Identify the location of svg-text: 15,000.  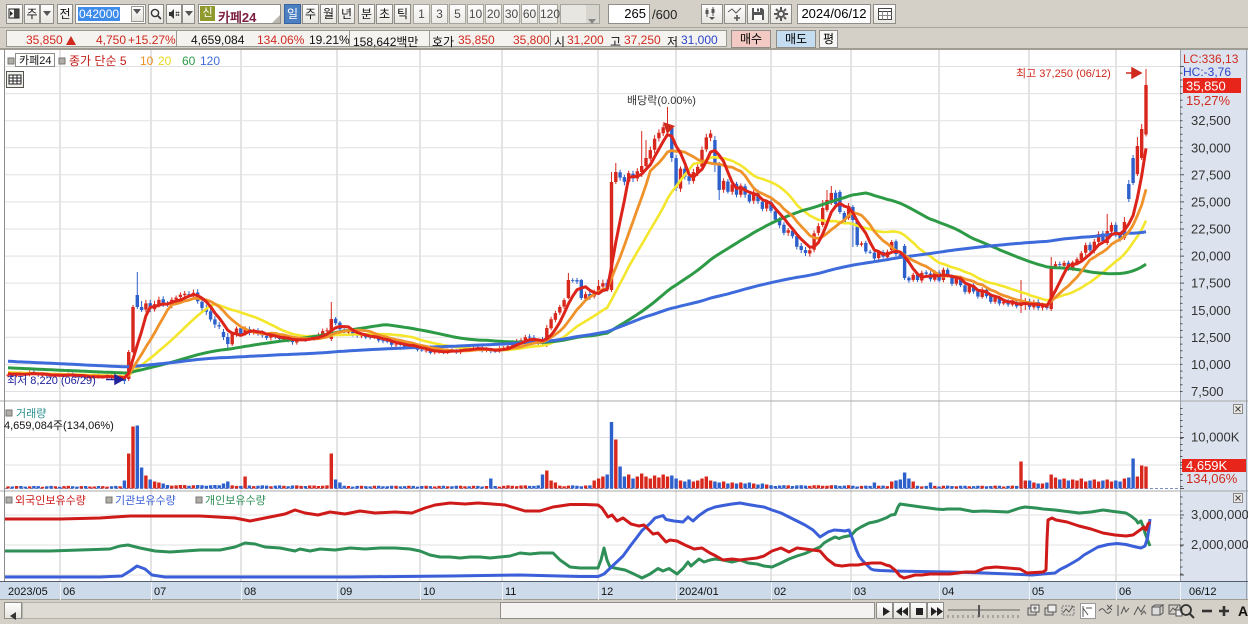
(1211, 310).